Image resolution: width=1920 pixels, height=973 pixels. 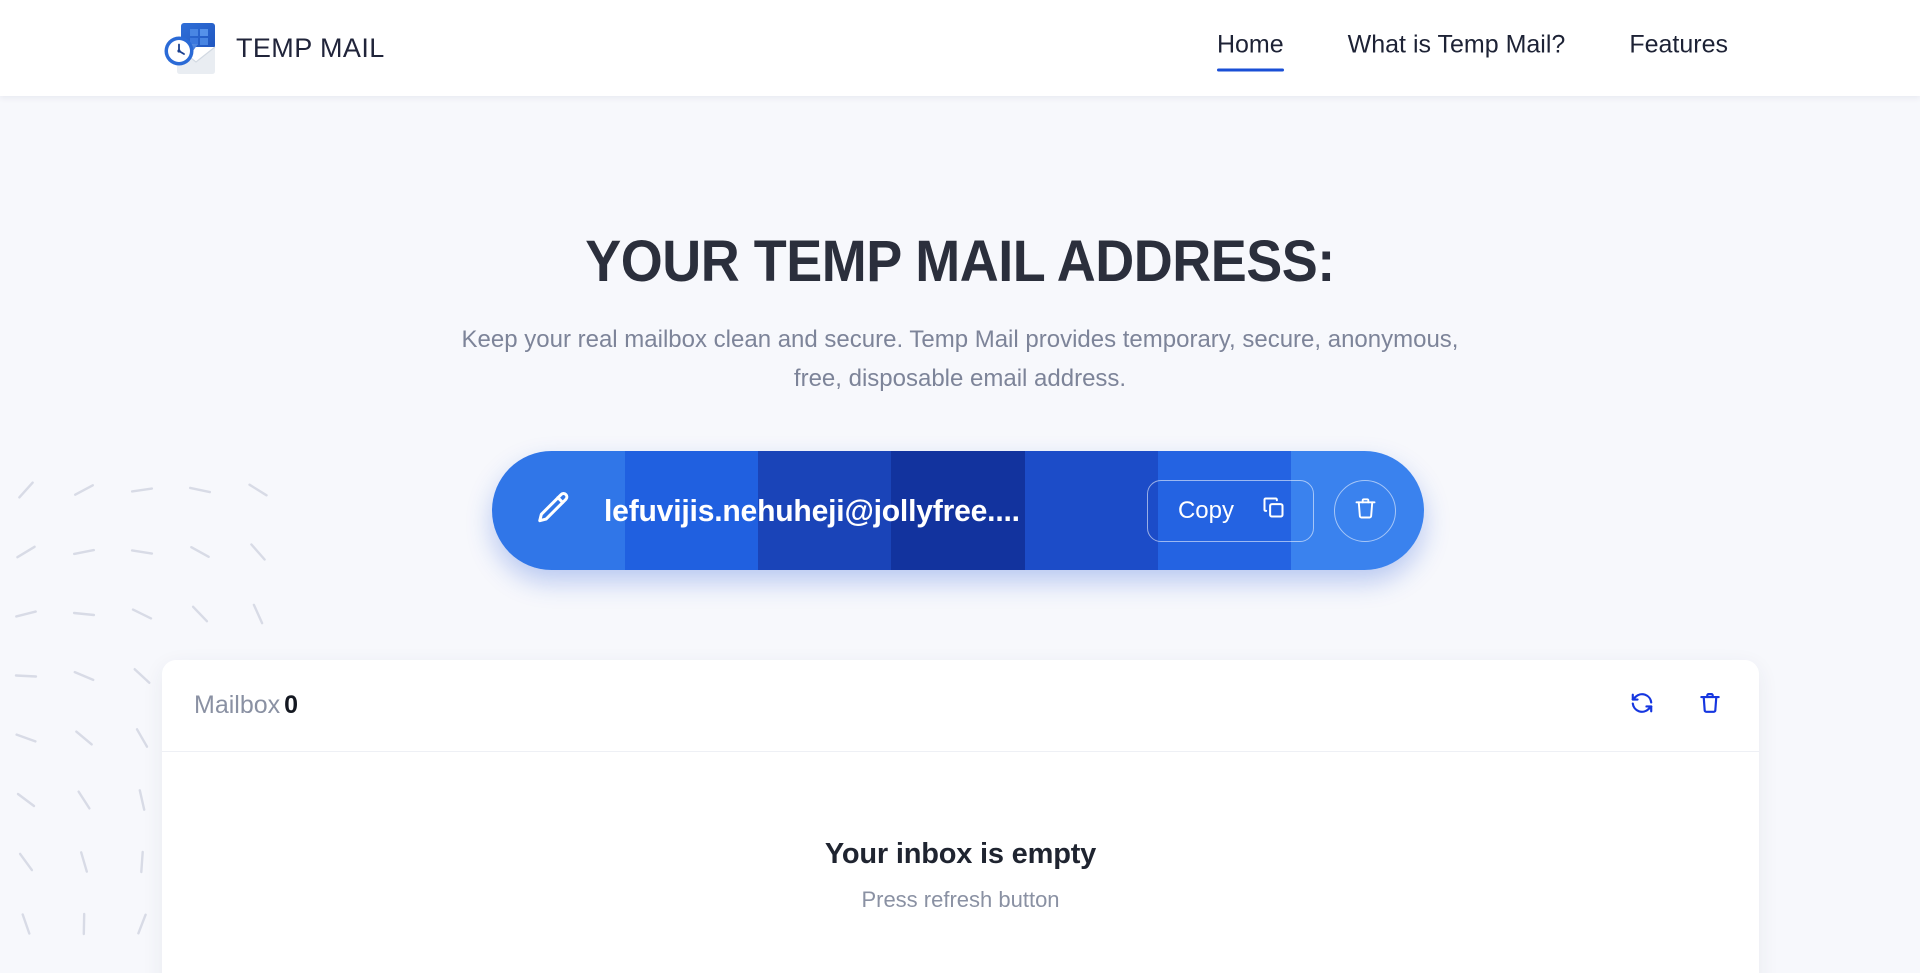 I want to click on empty-inbox-title: Your inbox is empty, so click(x=960, y=854).